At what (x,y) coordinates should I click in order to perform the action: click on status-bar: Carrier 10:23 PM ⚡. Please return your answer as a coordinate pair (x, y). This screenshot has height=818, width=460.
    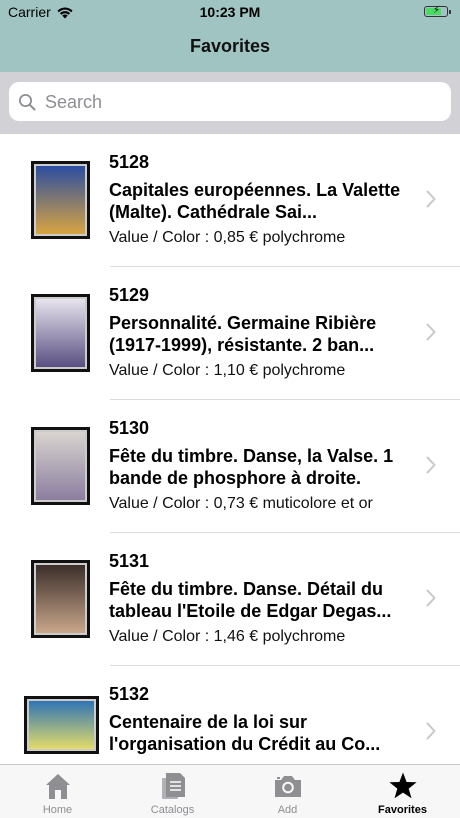
    Looking at the image, I should click on (230, 12).